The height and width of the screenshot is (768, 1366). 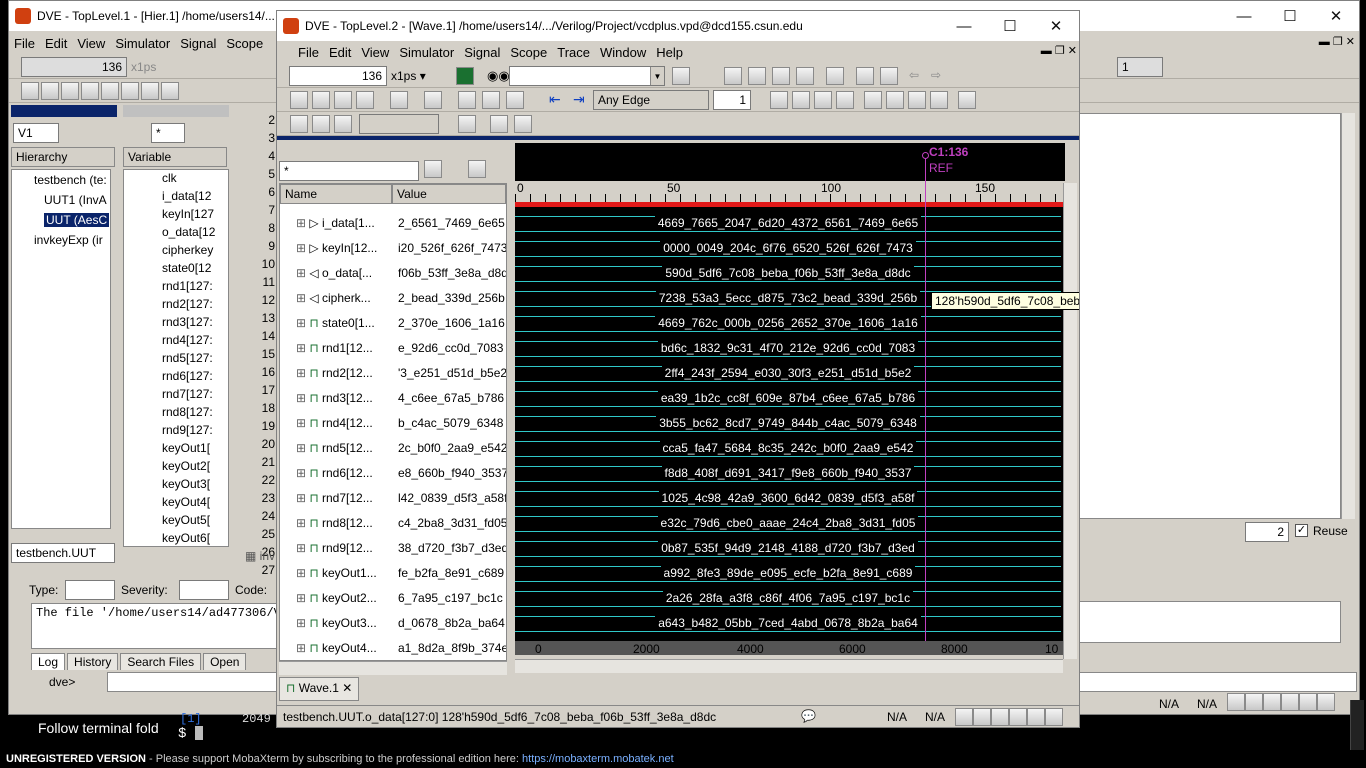 What do you see at coordinates (187, 376) in the screenshot?
I see `variable-item: rnd6[127:` at bounding box center [187, 376].